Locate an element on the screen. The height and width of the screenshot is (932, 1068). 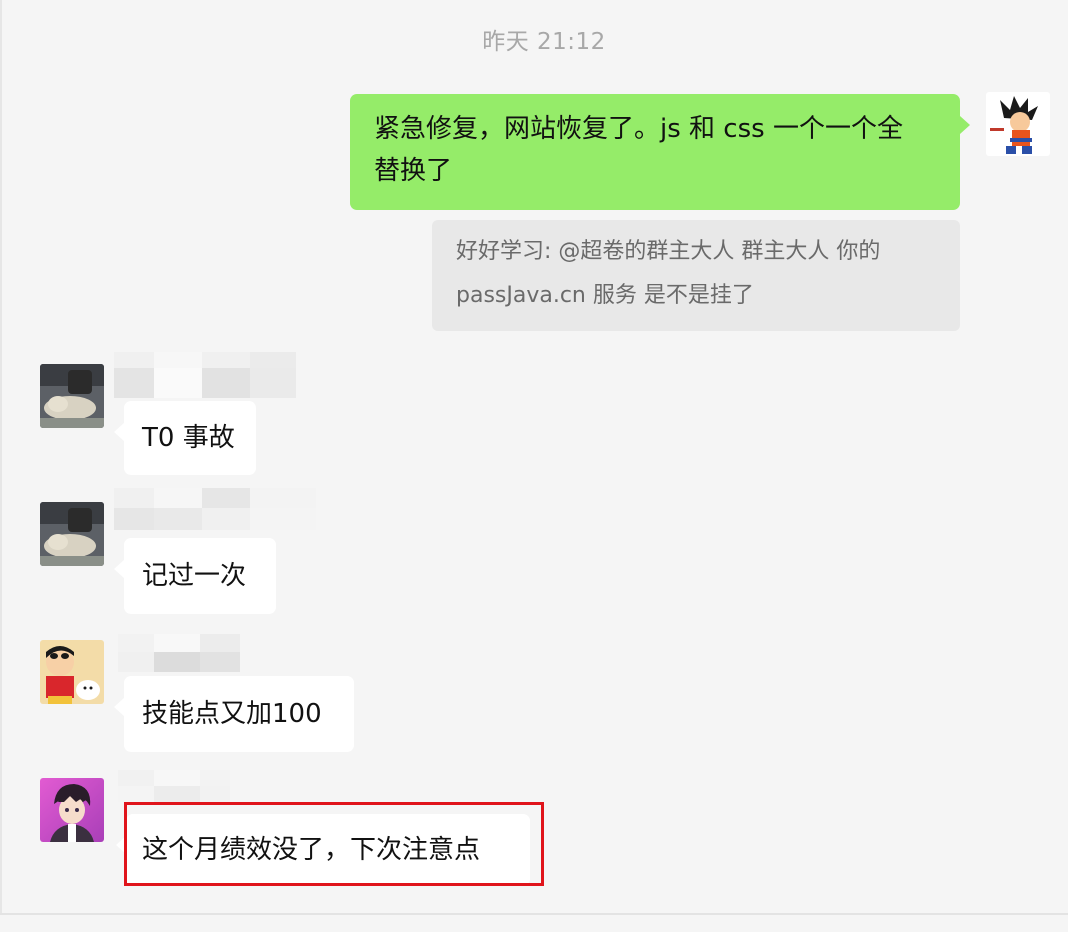
message-bubble: T0 事故 is located at coordinates (185, 438).